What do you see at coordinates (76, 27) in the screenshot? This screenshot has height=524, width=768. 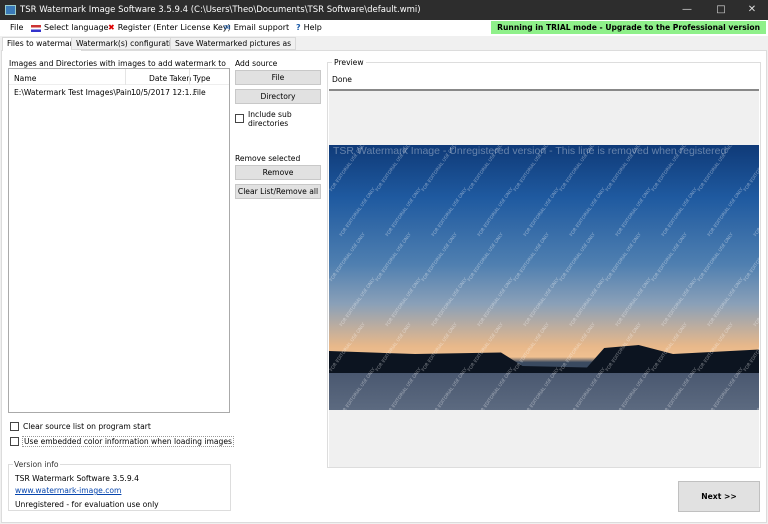 I see `menu-language-label: Select language` at bounding box center [76, 27].